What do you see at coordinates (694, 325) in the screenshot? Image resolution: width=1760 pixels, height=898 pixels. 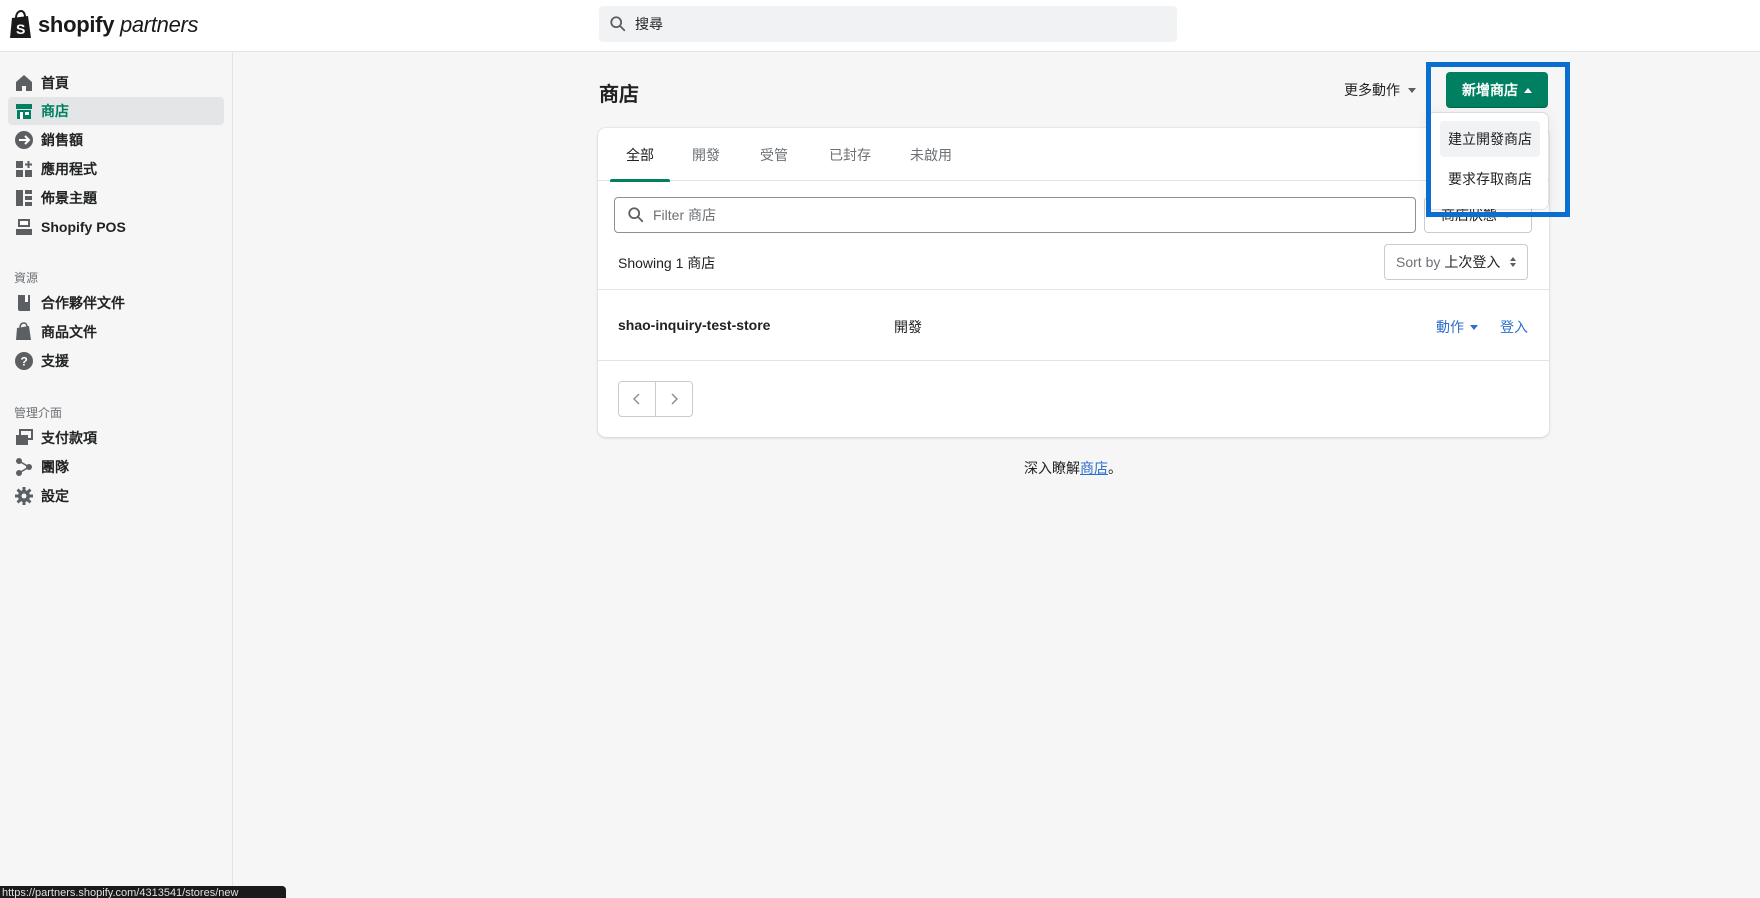 I see `store-name: shao-inquiry-test-store` at bounding box center [694, 325].